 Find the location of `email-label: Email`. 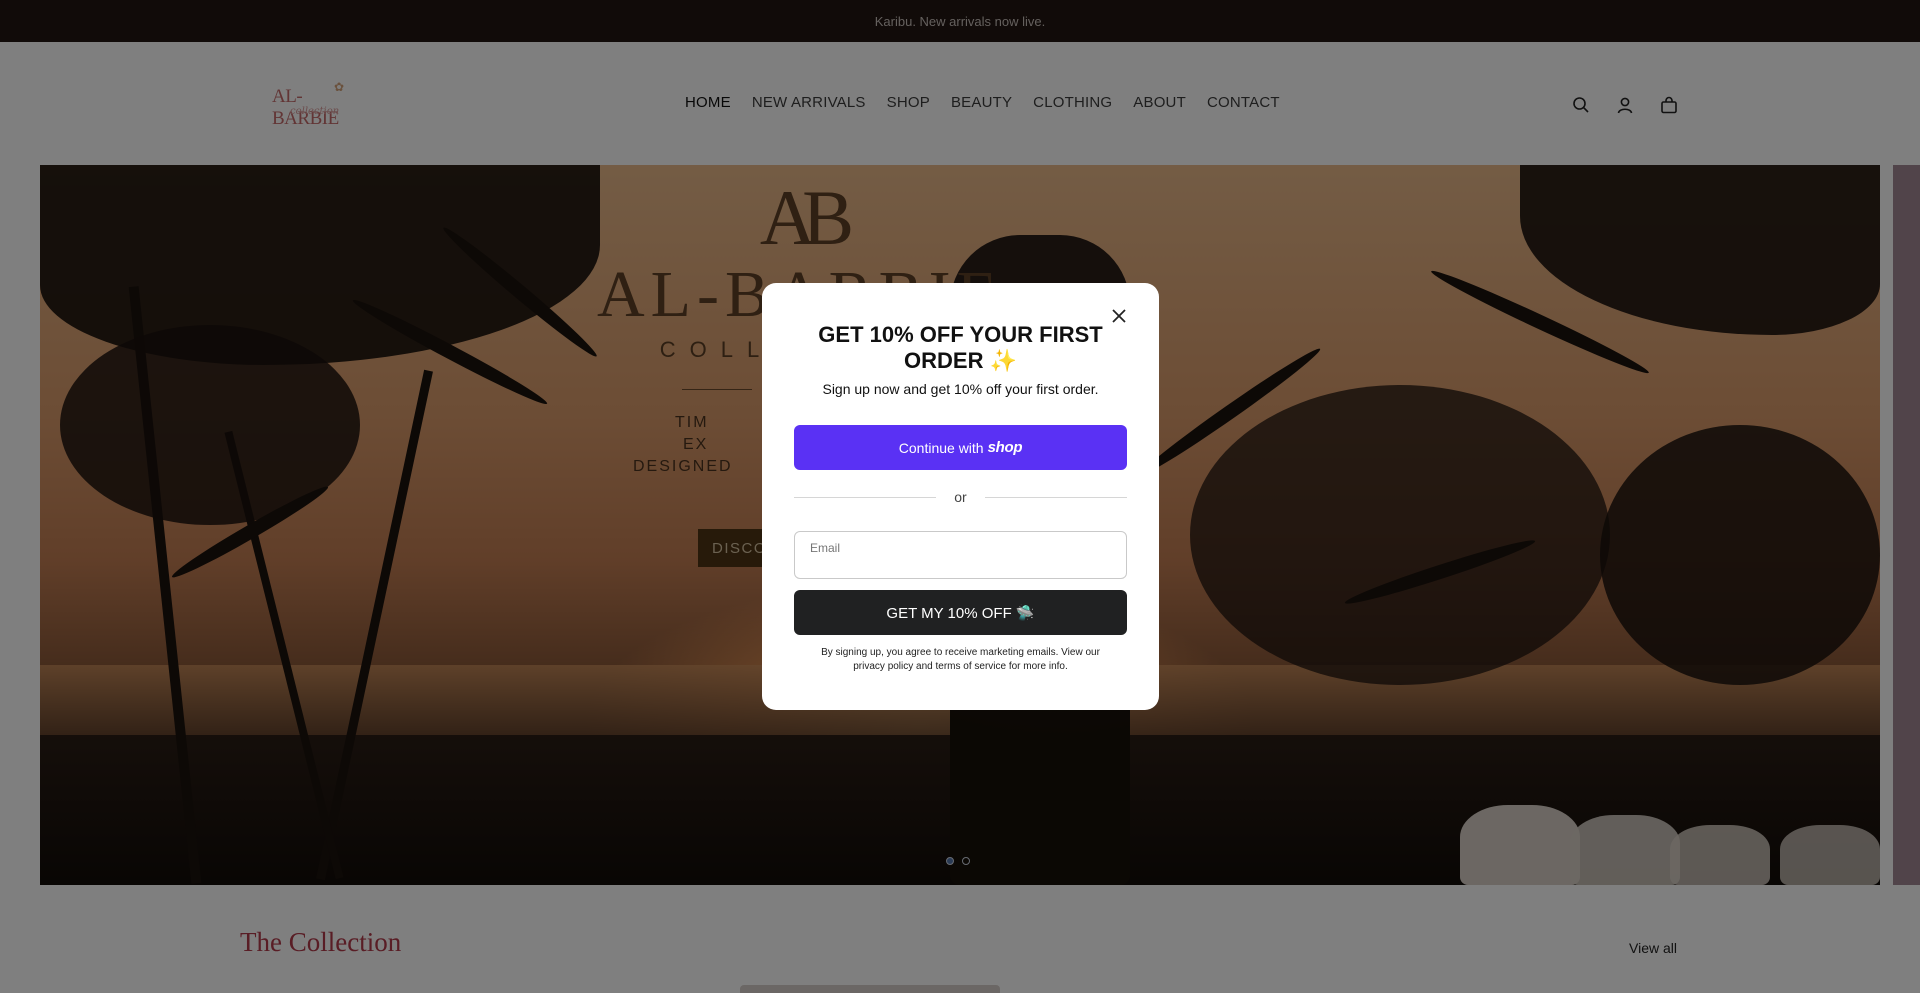

email-label: Email is located at coordinates (825, 548).